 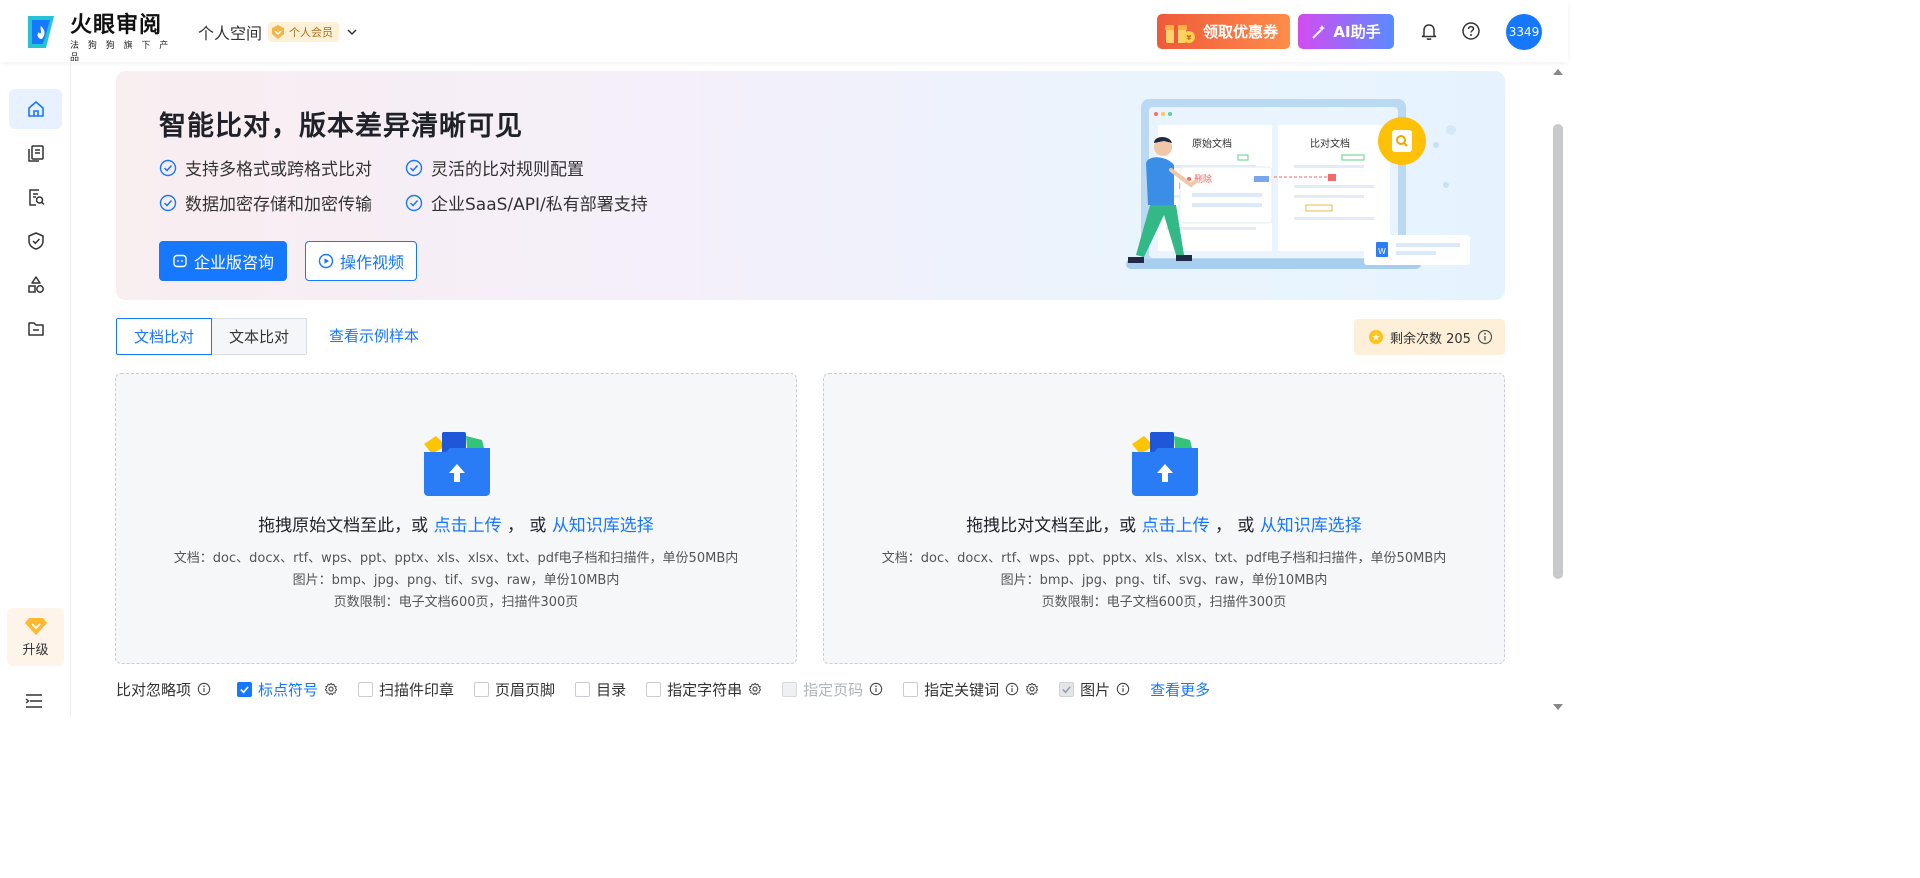 I want to click on coupon-button: ¥ 领取优惠券, so click(x=1223, y=31).